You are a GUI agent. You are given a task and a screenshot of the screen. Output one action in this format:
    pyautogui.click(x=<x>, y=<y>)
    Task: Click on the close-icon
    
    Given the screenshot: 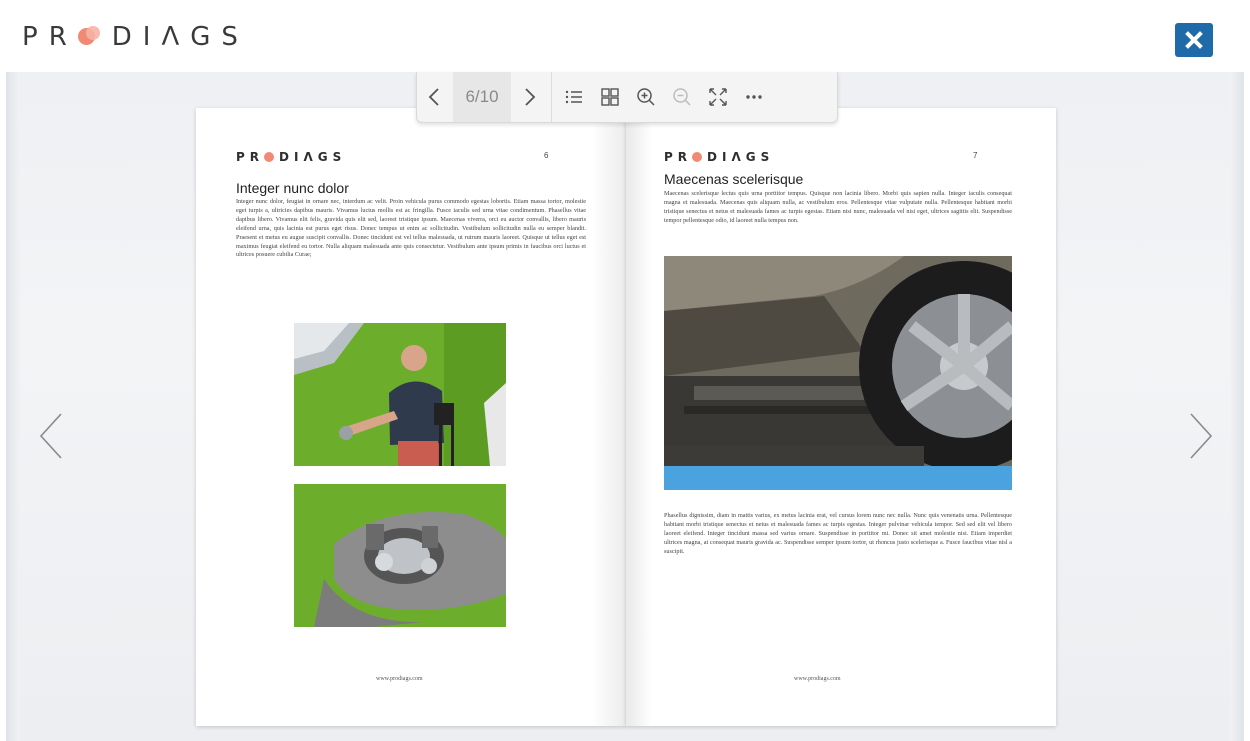 What is the action you would take?
    pyautogui.click(x=1194, y=40)
    